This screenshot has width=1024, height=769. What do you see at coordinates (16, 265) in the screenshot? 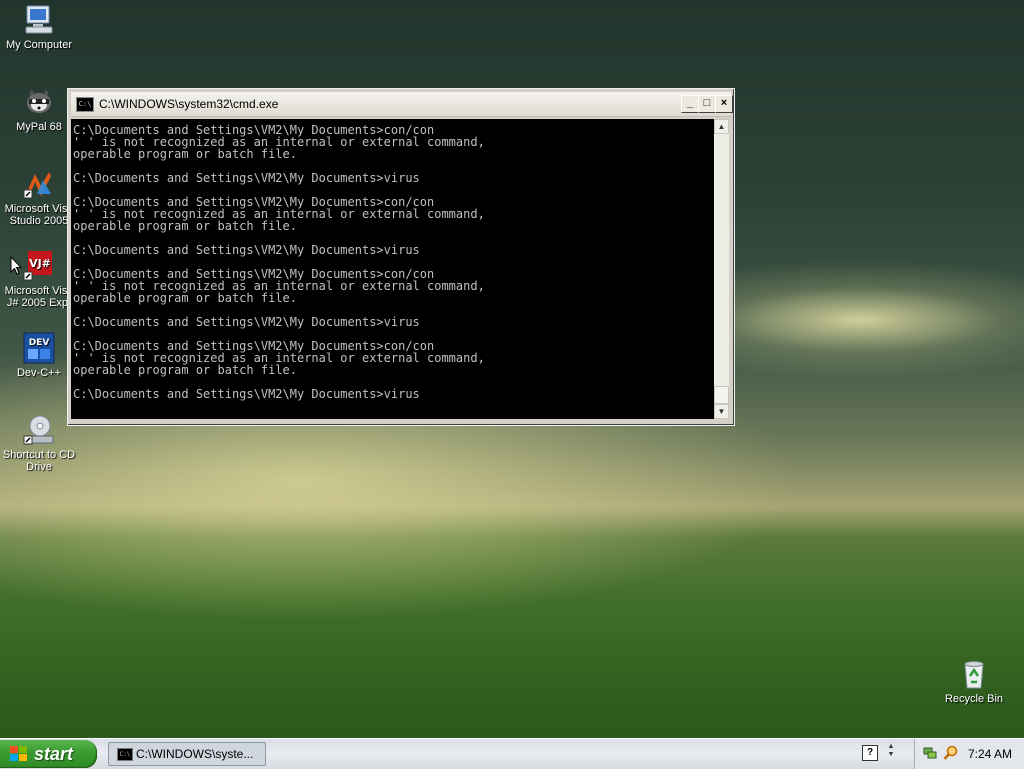
I see `mouse-cursor-icon` at bounding box center [16, 265].